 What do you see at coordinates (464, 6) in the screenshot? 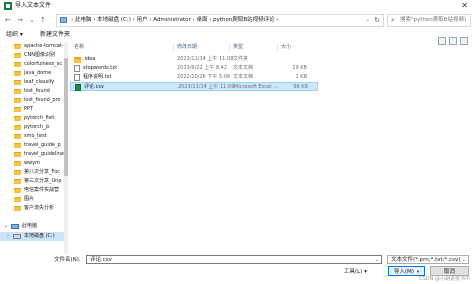
I see `close-icon: ✕` at bounding box center [464, 6].